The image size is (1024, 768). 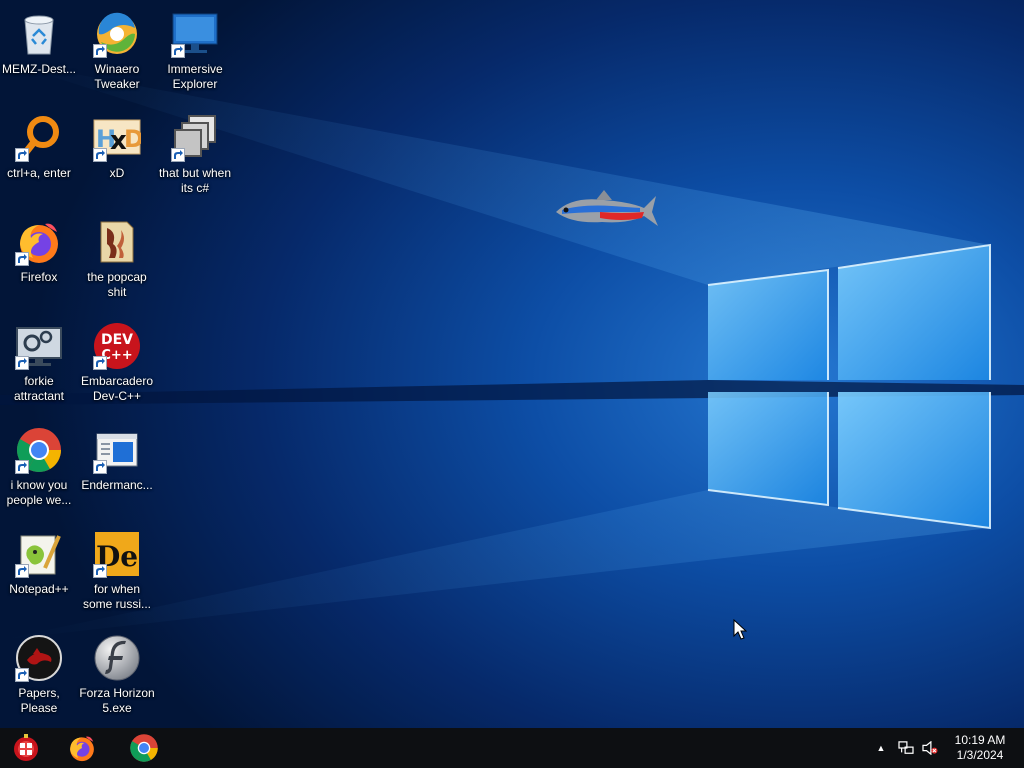 What do you see at coordinates (740, 629) in the screenshot?
I see `mouse-cursor-icon` at bounding box center [740, 629].